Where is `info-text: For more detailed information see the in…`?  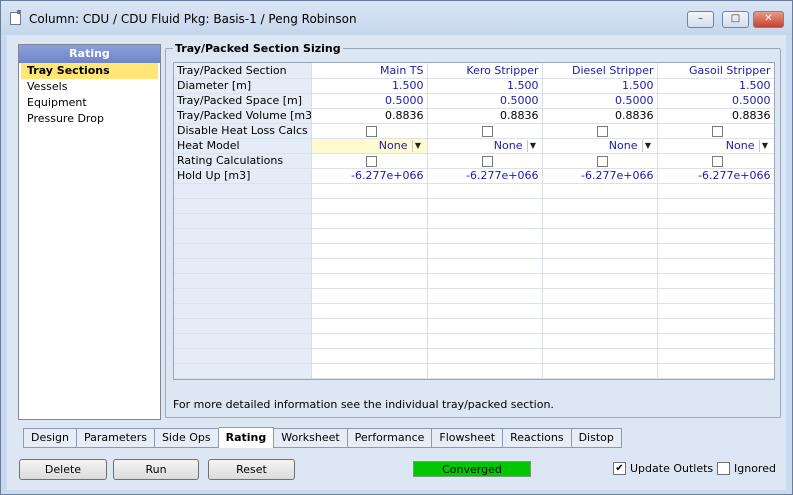 info-text: For more detailed information see the in… is located at coordinates (363, 404).